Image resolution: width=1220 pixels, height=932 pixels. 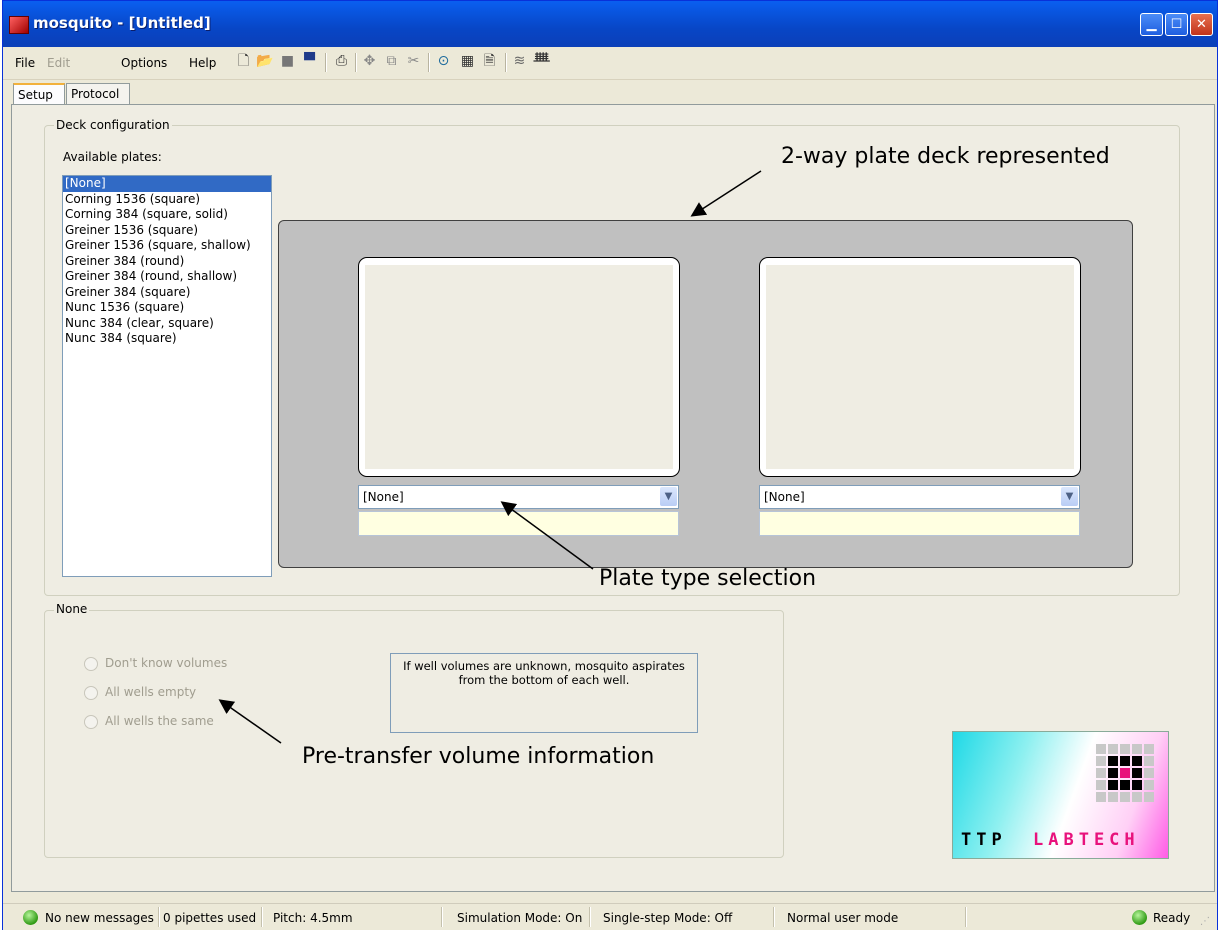 I want to click on plate-list-item: Nunc 384 (clear, square), so click(x=167, y=324).